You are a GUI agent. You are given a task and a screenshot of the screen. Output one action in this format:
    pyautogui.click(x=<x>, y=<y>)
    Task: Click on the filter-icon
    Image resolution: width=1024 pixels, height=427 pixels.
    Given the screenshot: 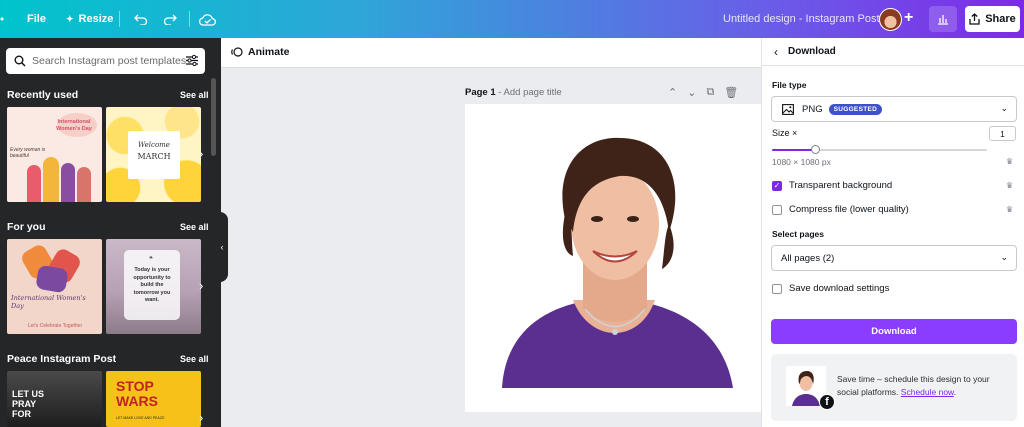 What is the action you would take?
    pyautogui.click(x=192, y=62)
    